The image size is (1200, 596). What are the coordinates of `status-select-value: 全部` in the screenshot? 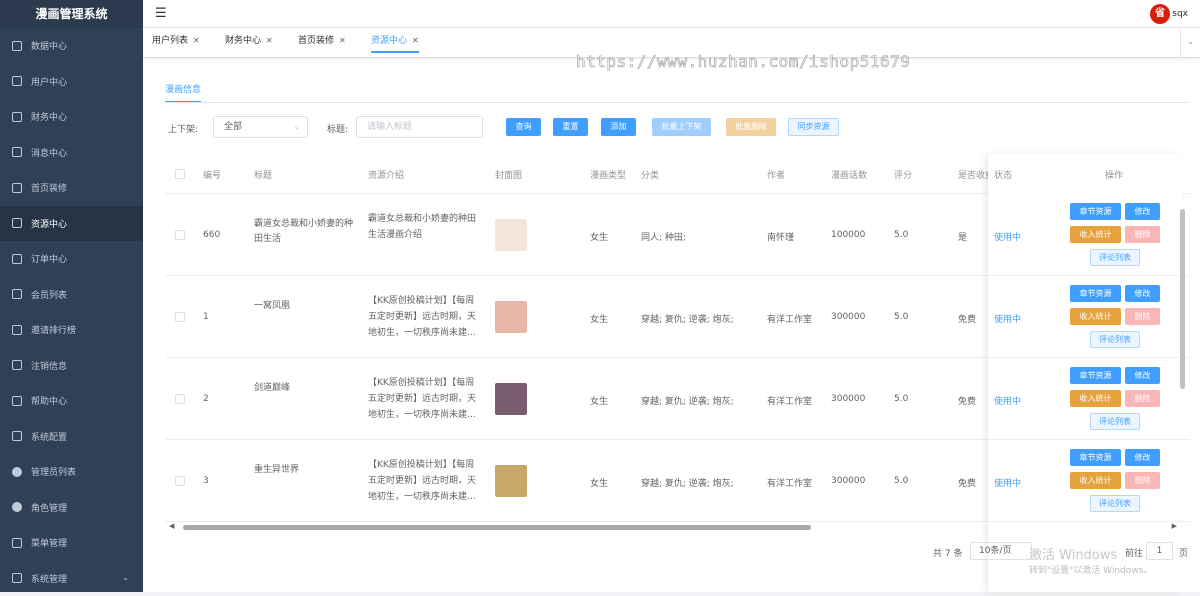 It's located at (233, 127).